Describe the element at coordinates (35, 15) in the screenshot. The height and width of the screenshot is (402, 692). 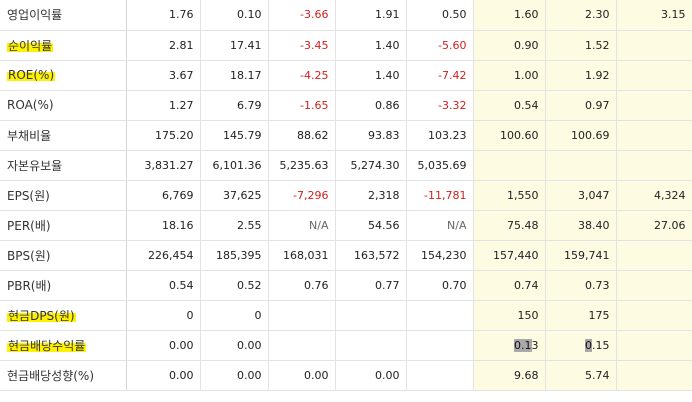
I see `row-label-text: 영업이익률` at that location.